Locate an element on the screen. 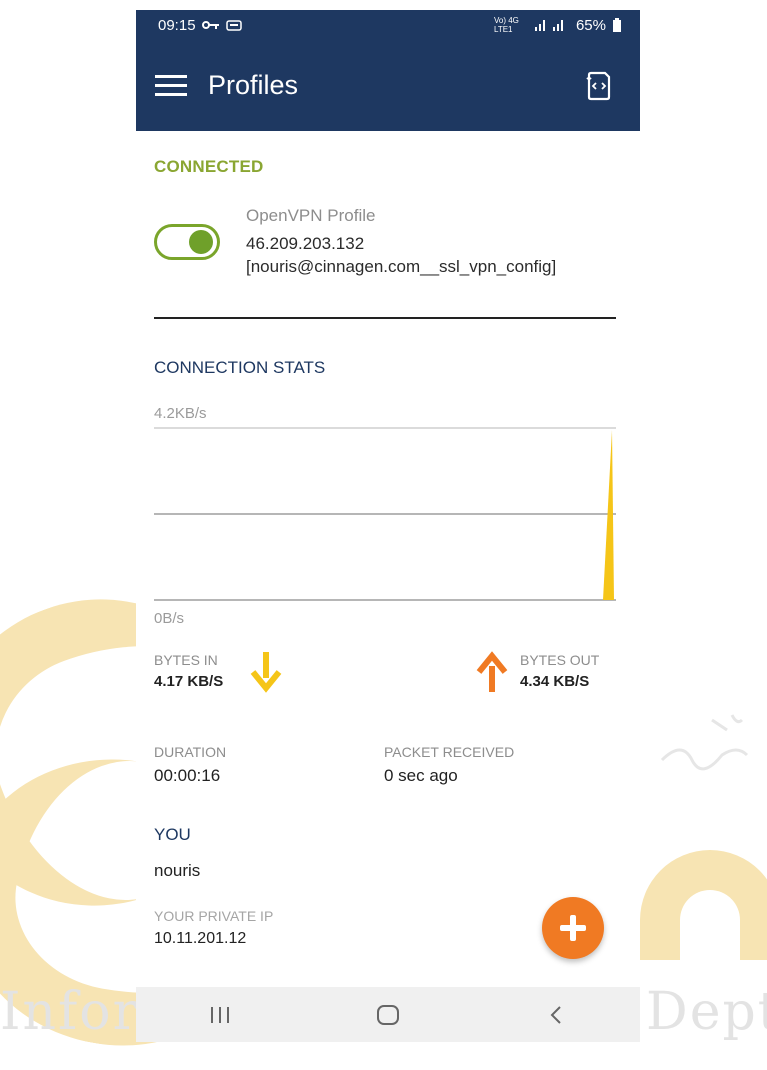 The width and height of the screenshot is (767, 1070). home-icon is located at coordinates (388, 1014).